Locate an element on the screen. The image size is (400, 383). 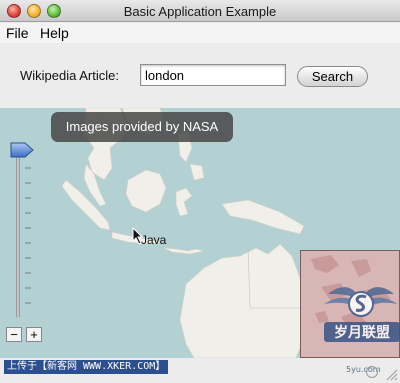
zoom-slider-track is located at coordinates (18, 234).